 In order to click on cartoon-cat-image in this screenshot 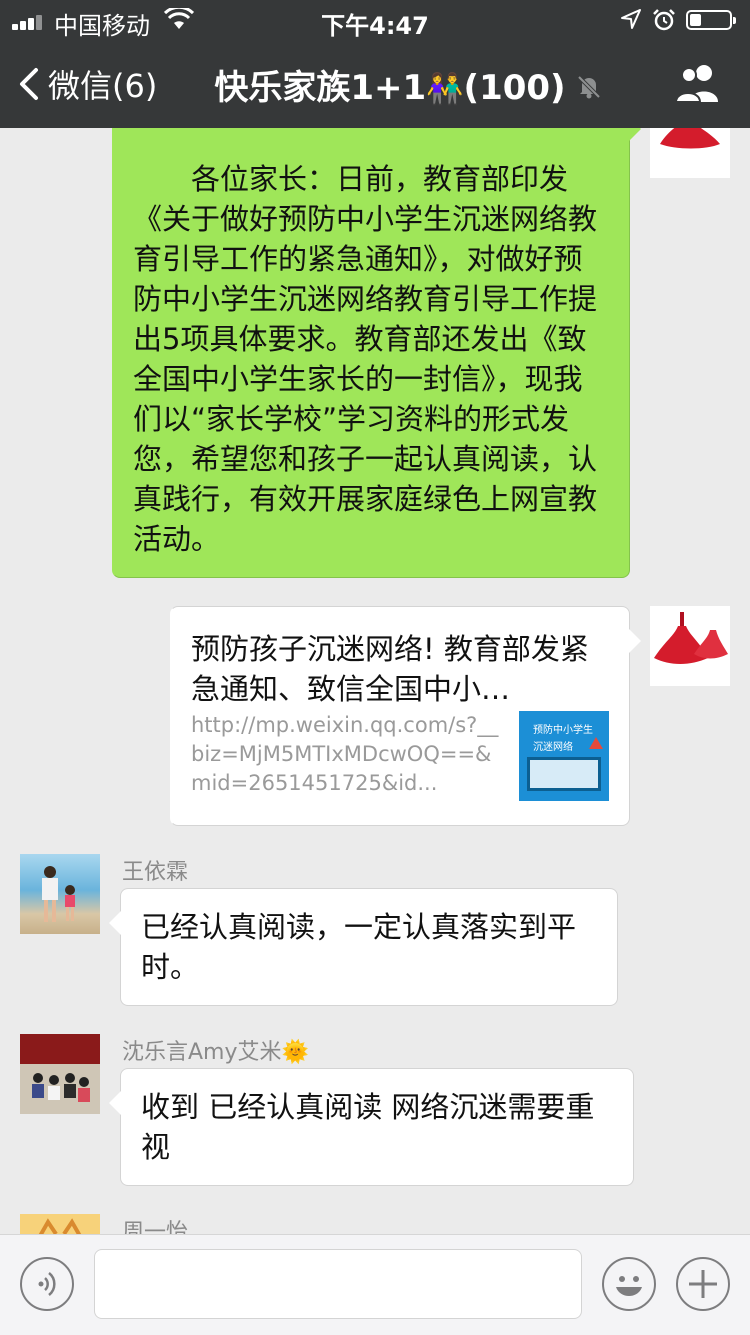, I will do `click(60, 1226)`.